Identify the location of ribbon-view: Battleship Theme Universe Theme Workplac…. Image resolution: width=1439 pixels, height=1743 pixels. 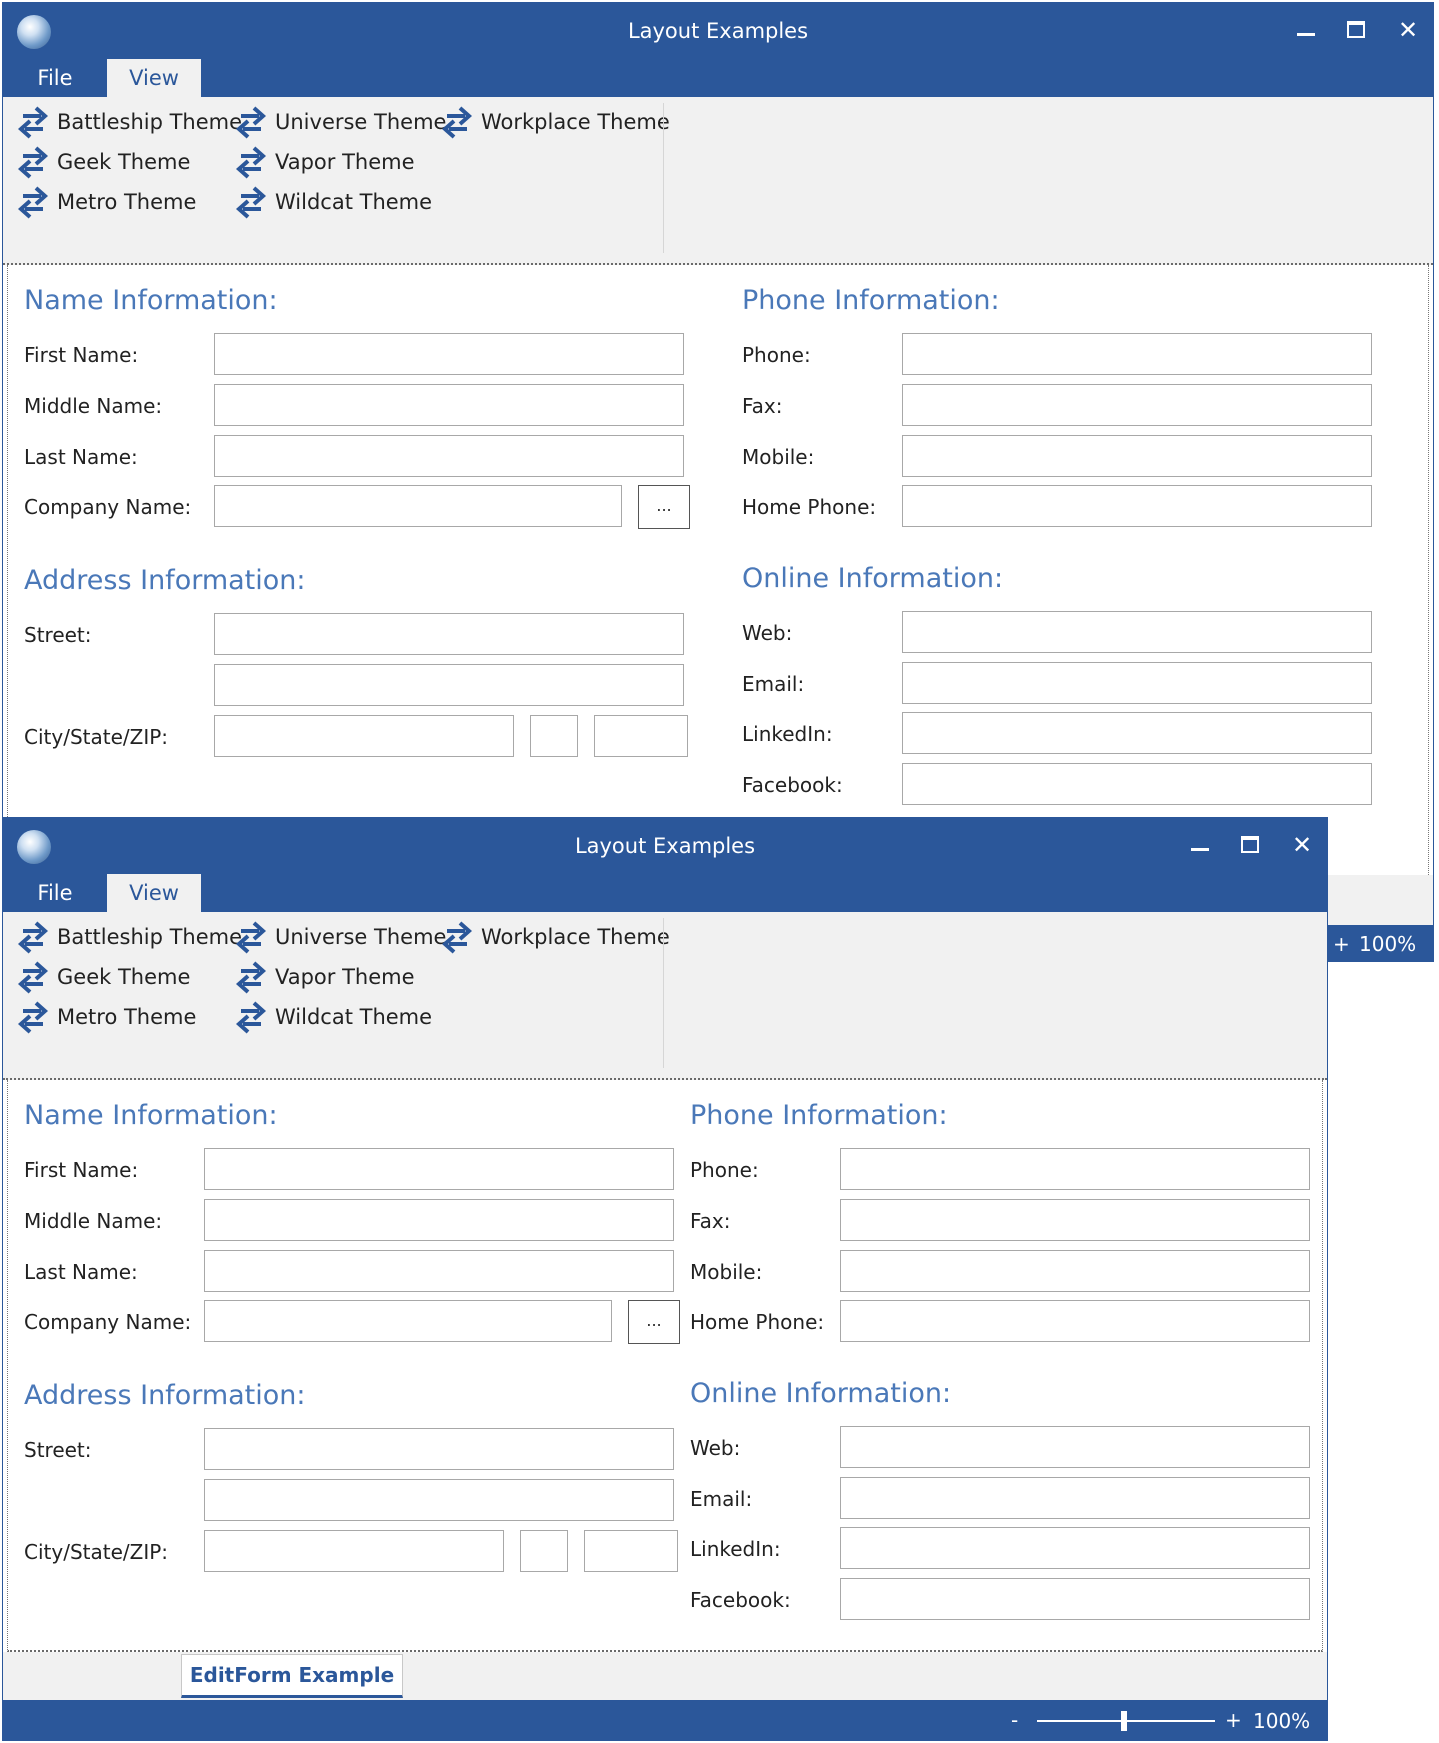
(718, 181).